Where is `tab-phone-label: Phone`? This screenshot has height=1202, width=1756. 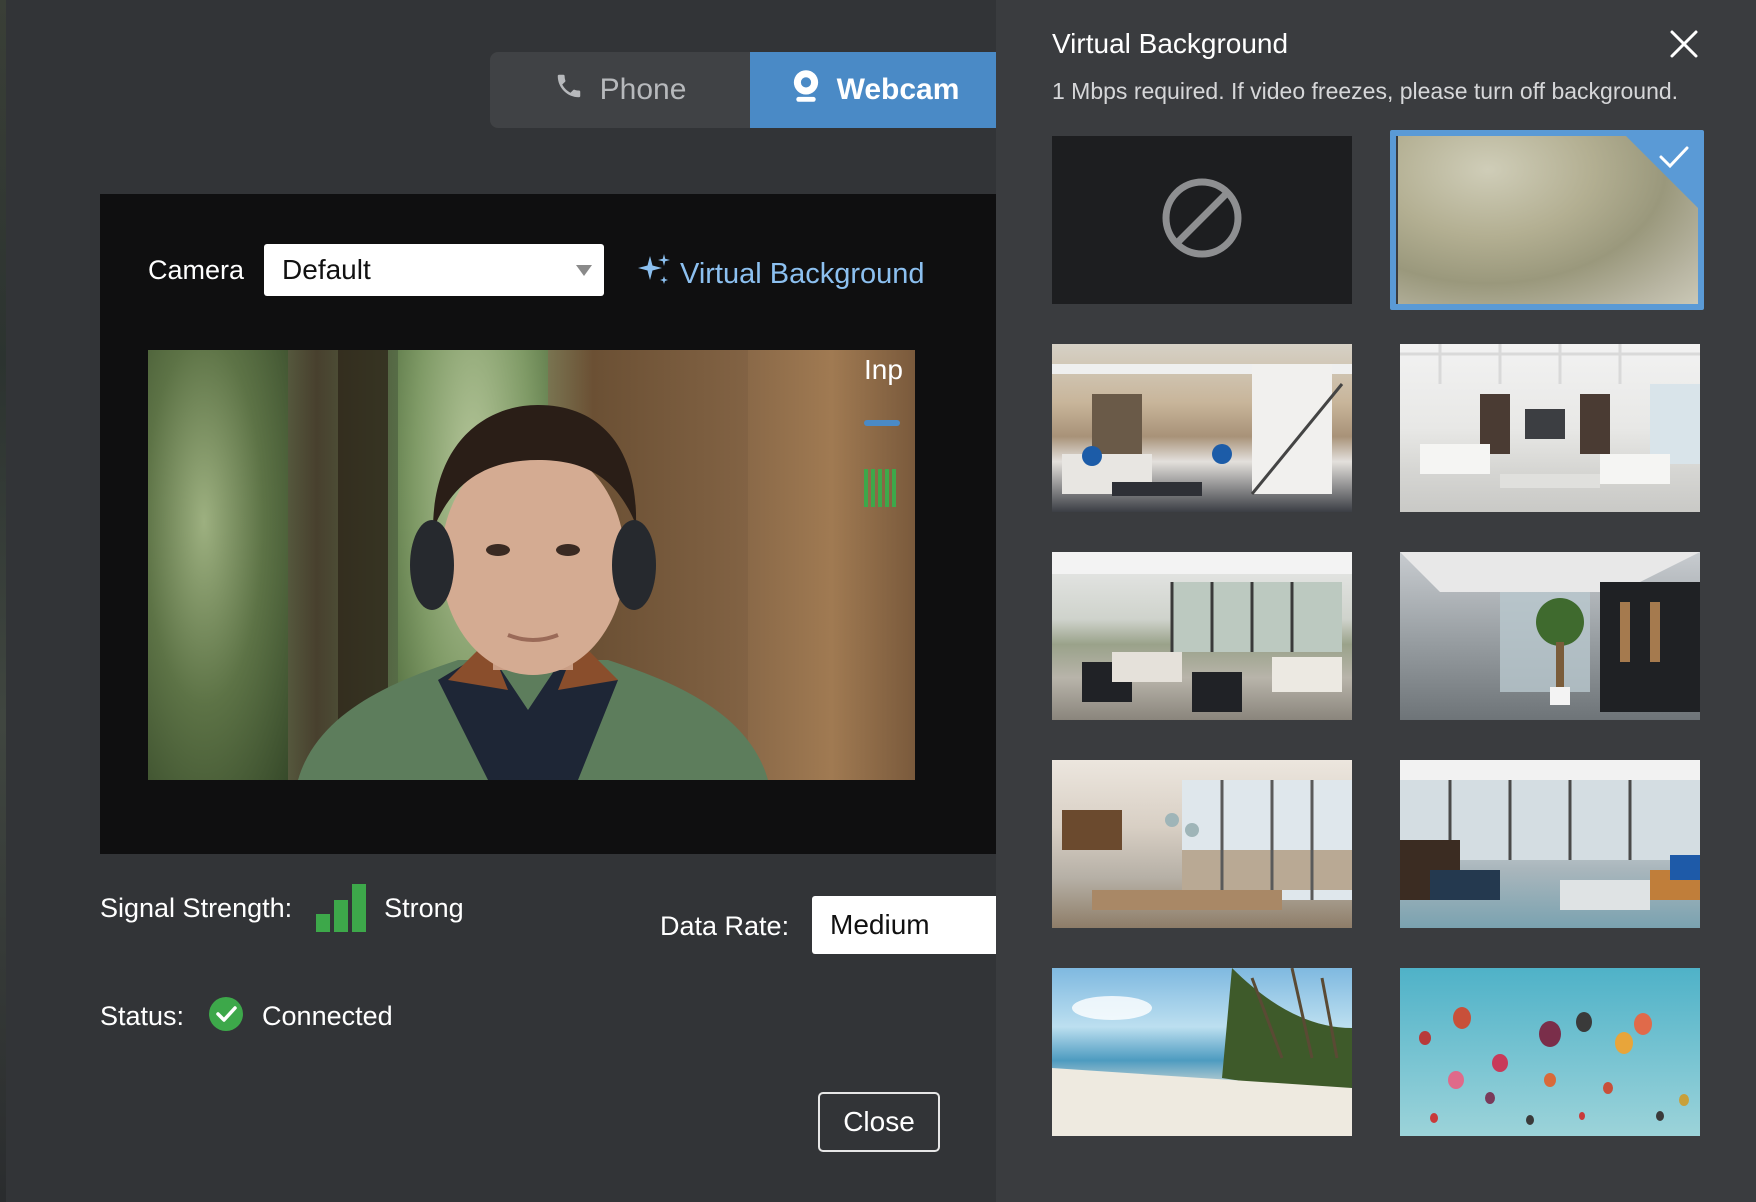 tab-phone-label: Phone is located at coordinates (643, 89).